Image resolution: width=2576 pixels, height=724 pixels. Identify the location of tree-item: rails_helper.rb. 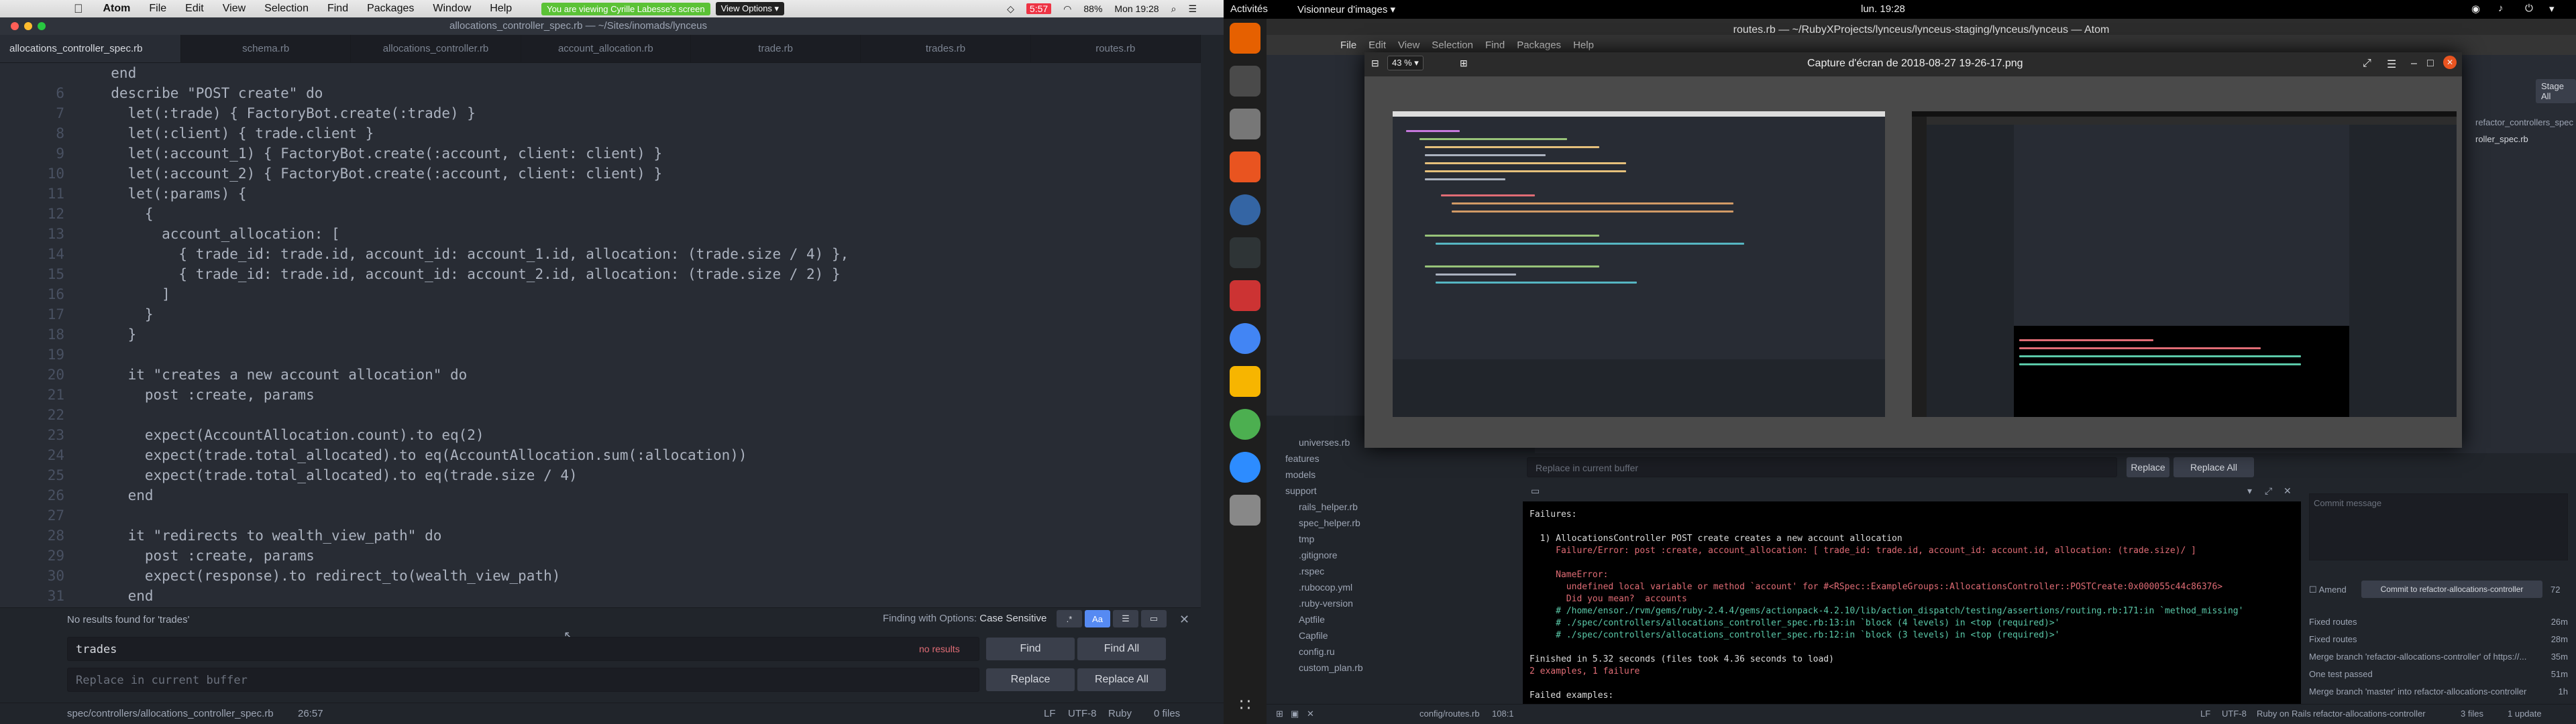
(1328, 506).